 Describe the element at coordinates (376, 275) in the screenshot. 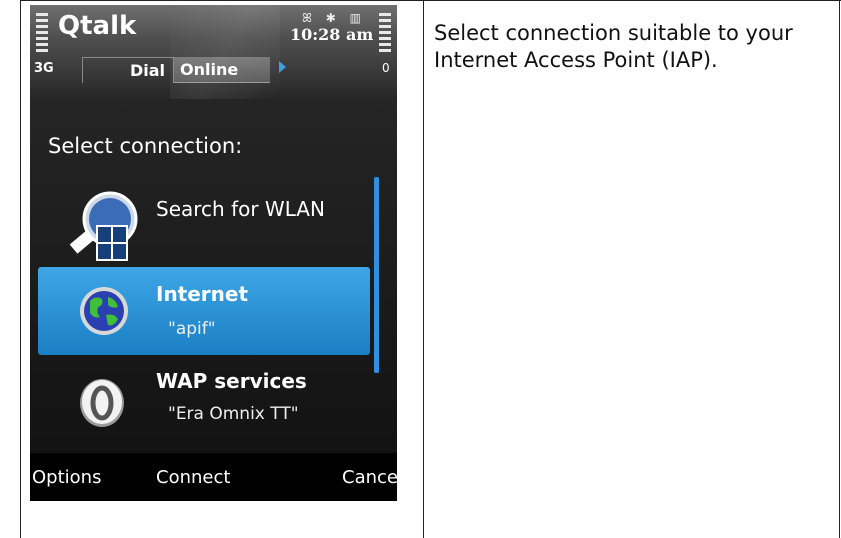

I see `scrollbar` at that location.